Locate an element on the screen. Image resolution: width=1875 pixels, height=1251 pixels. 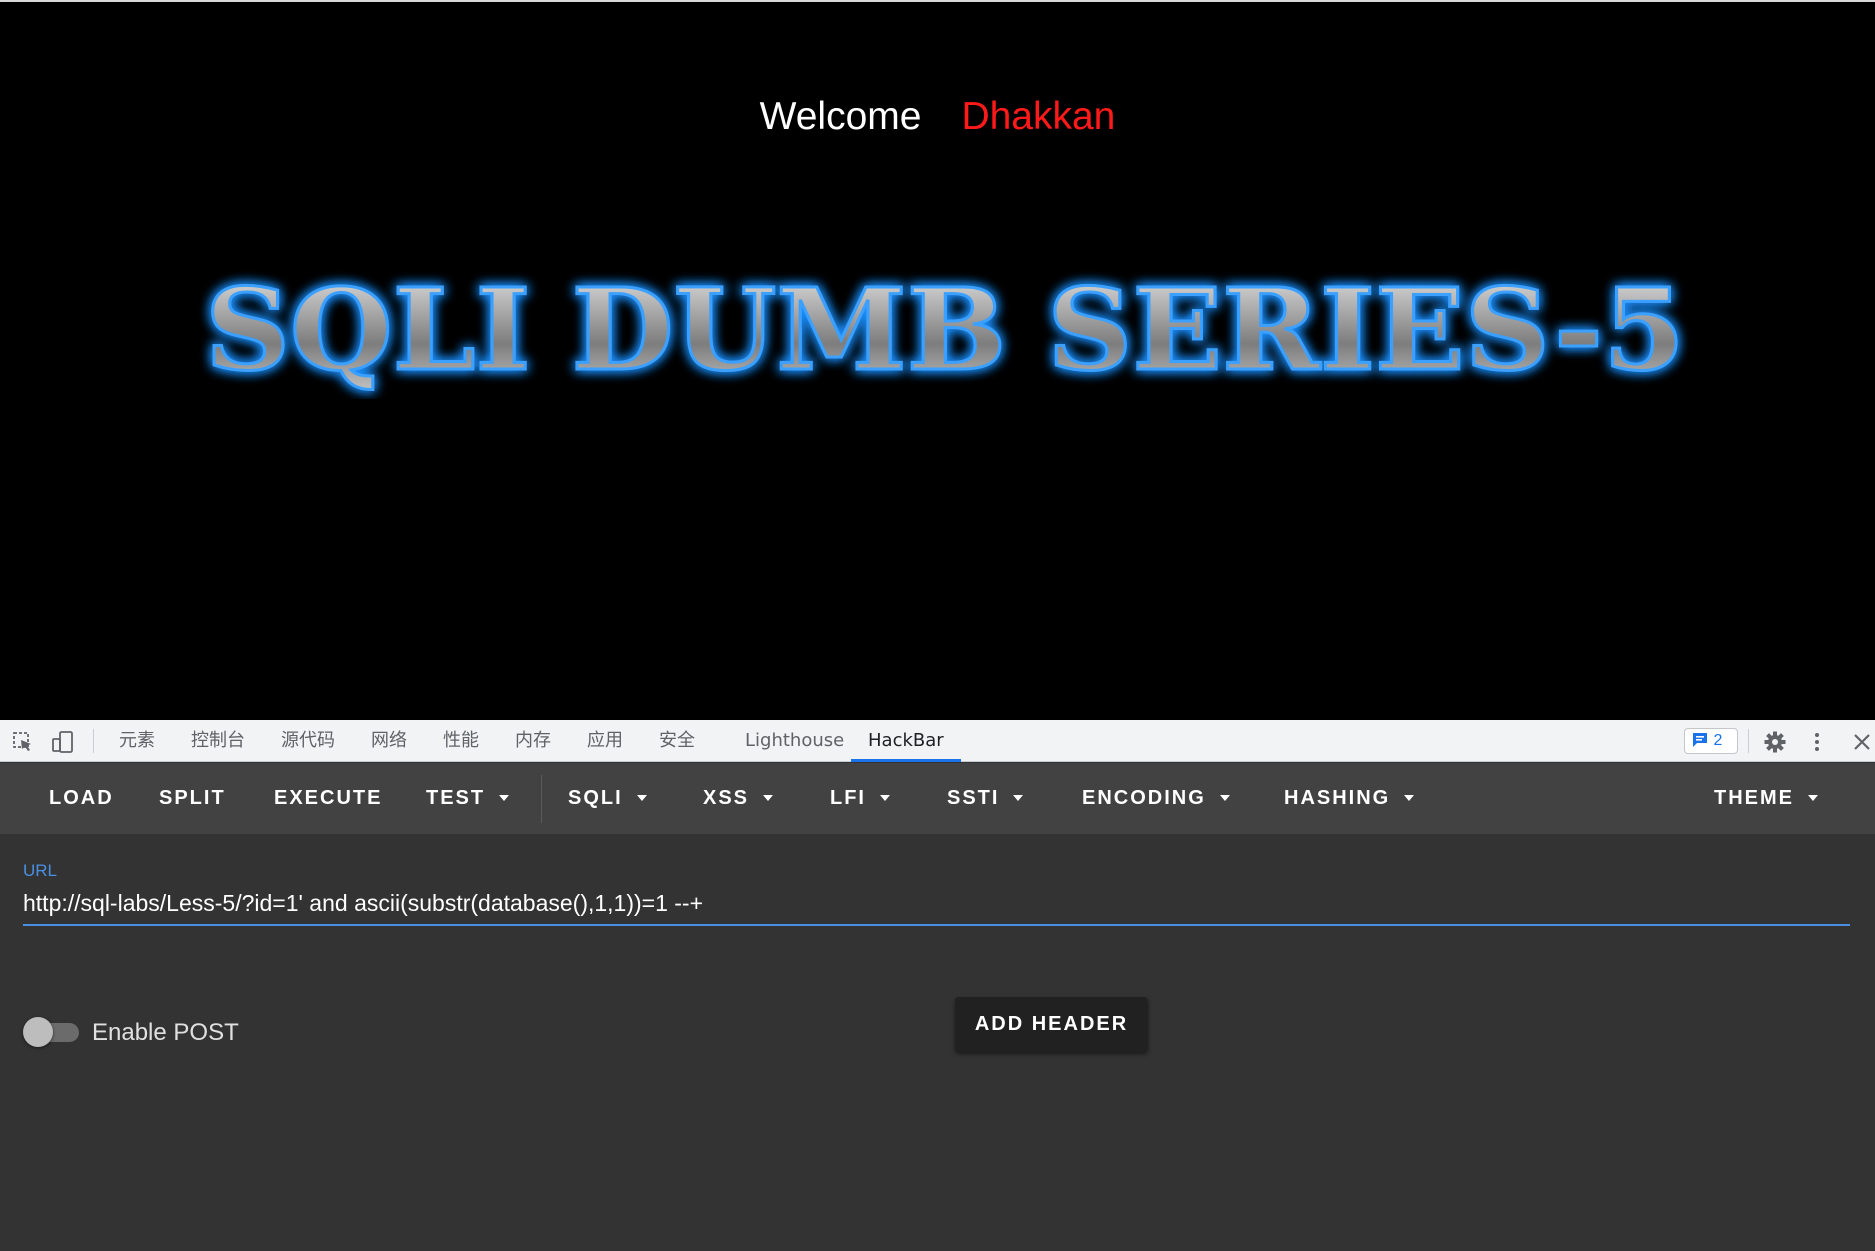
ssti-menu-button: SSTI is located at coordinates (985, 798).